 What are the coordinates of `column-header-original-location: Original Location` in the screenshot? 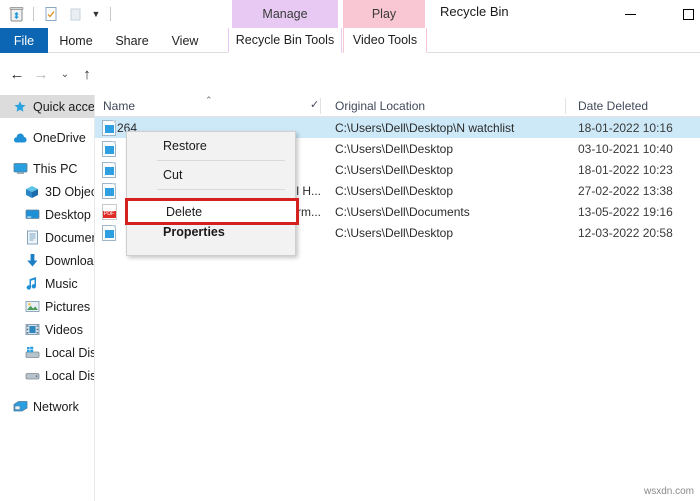 It's located at (447, 106).